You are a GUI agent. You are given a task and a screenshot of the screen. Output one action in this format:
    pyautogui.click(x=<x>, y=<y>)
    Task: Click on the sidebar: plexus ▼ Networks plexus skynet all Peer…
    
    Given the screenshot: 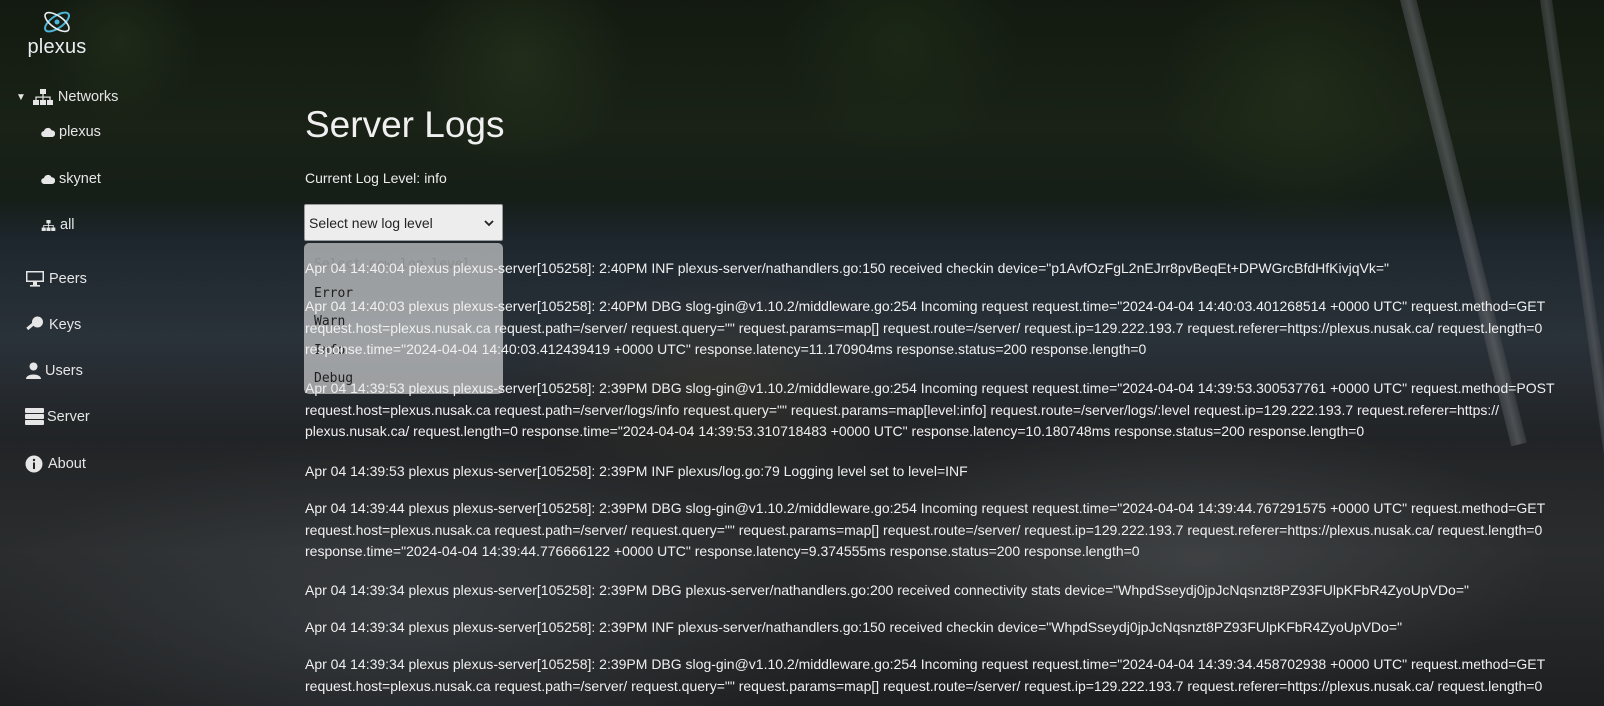 What is the action you would take?
    pyautogui.click(x=70, y=353)
    